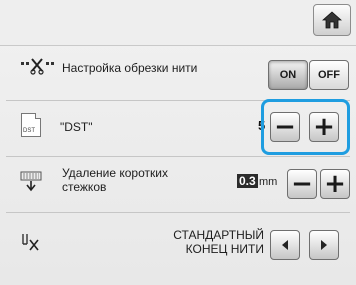 The image size is (356, 285). Describe the element at coordinates (305, 127) in the screenshot. I see `focus-highlight` at that location.